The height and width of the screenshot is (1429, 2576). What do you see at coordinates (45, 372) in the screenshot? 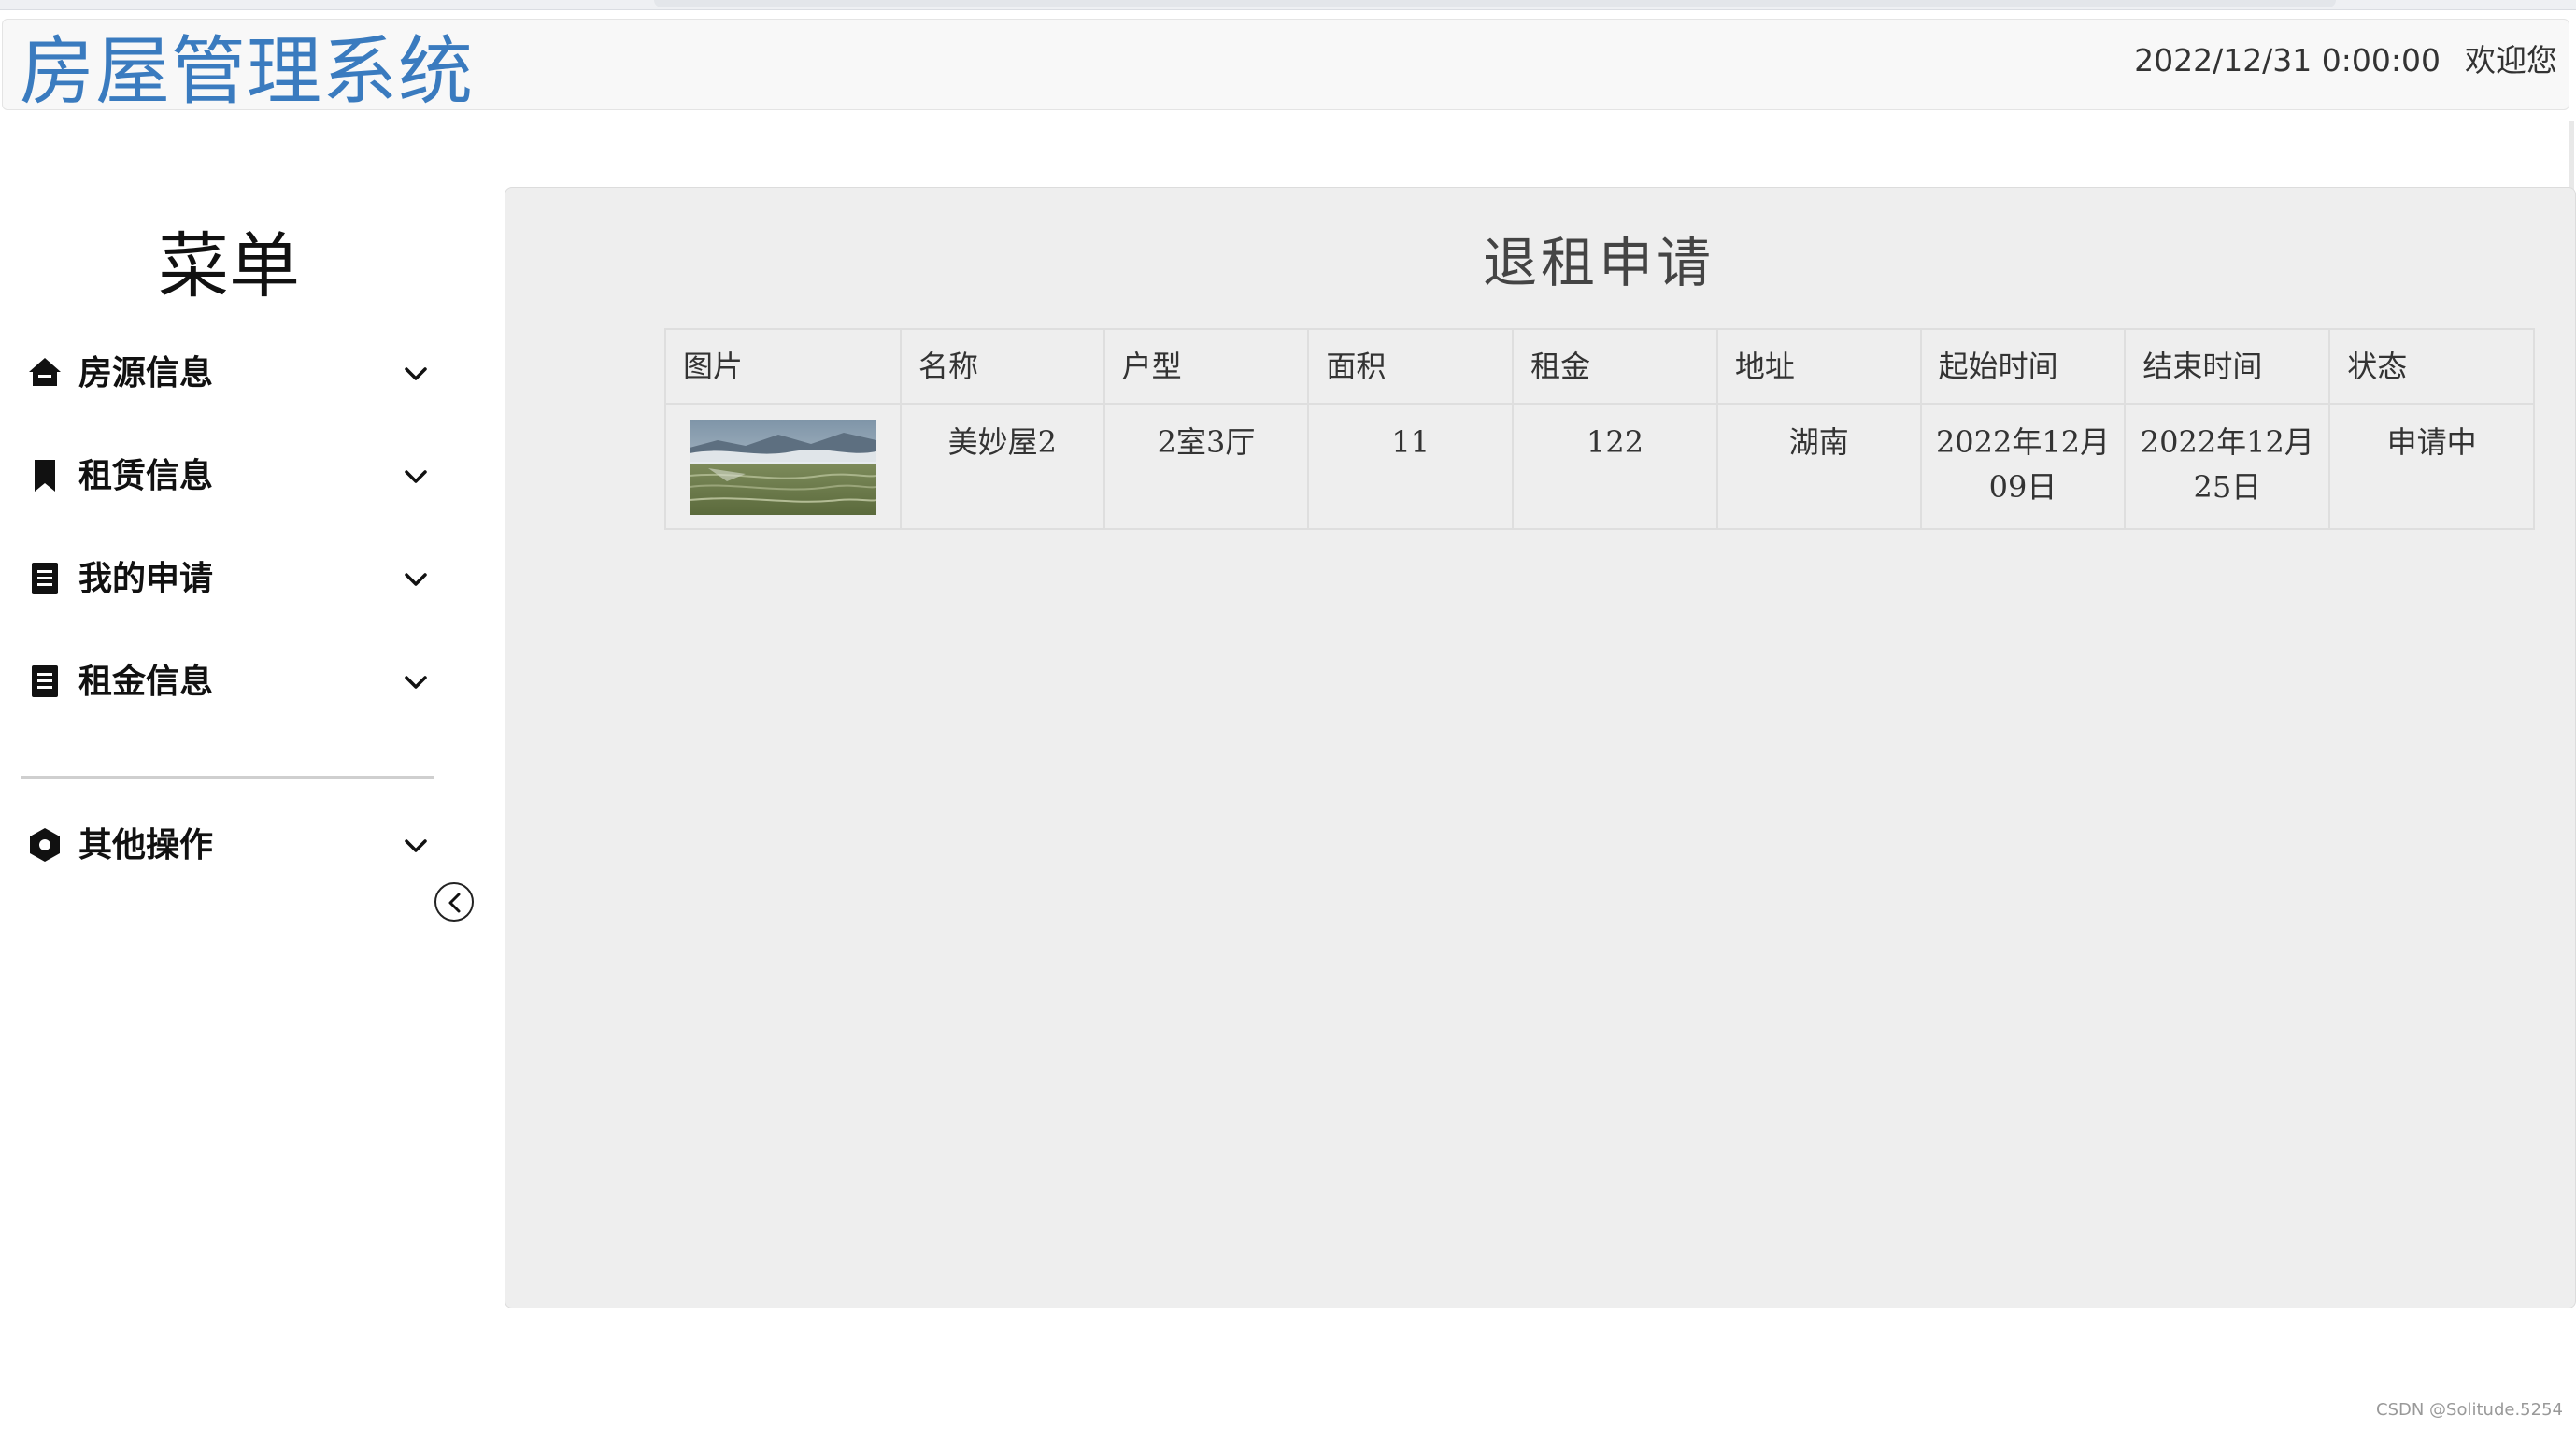
I see `home-icon` at bounding box center [45, 372].